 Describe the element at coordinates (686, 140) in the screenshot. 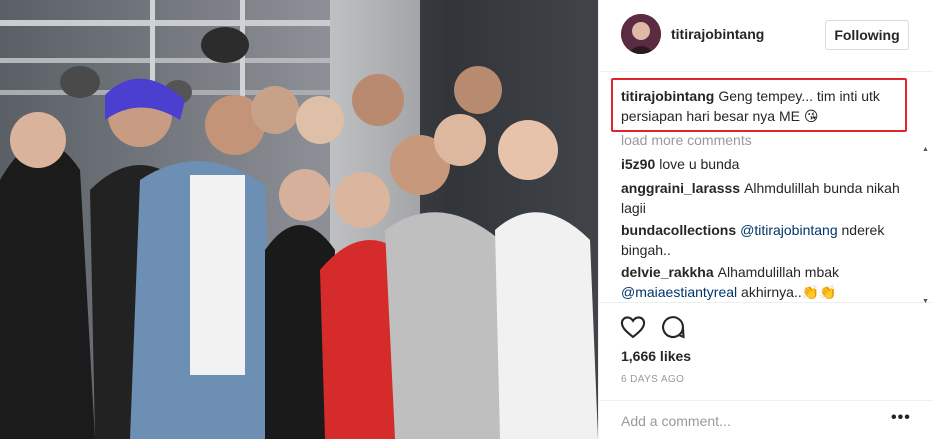

I see `load-more-comments-link: load more comments` at that location.